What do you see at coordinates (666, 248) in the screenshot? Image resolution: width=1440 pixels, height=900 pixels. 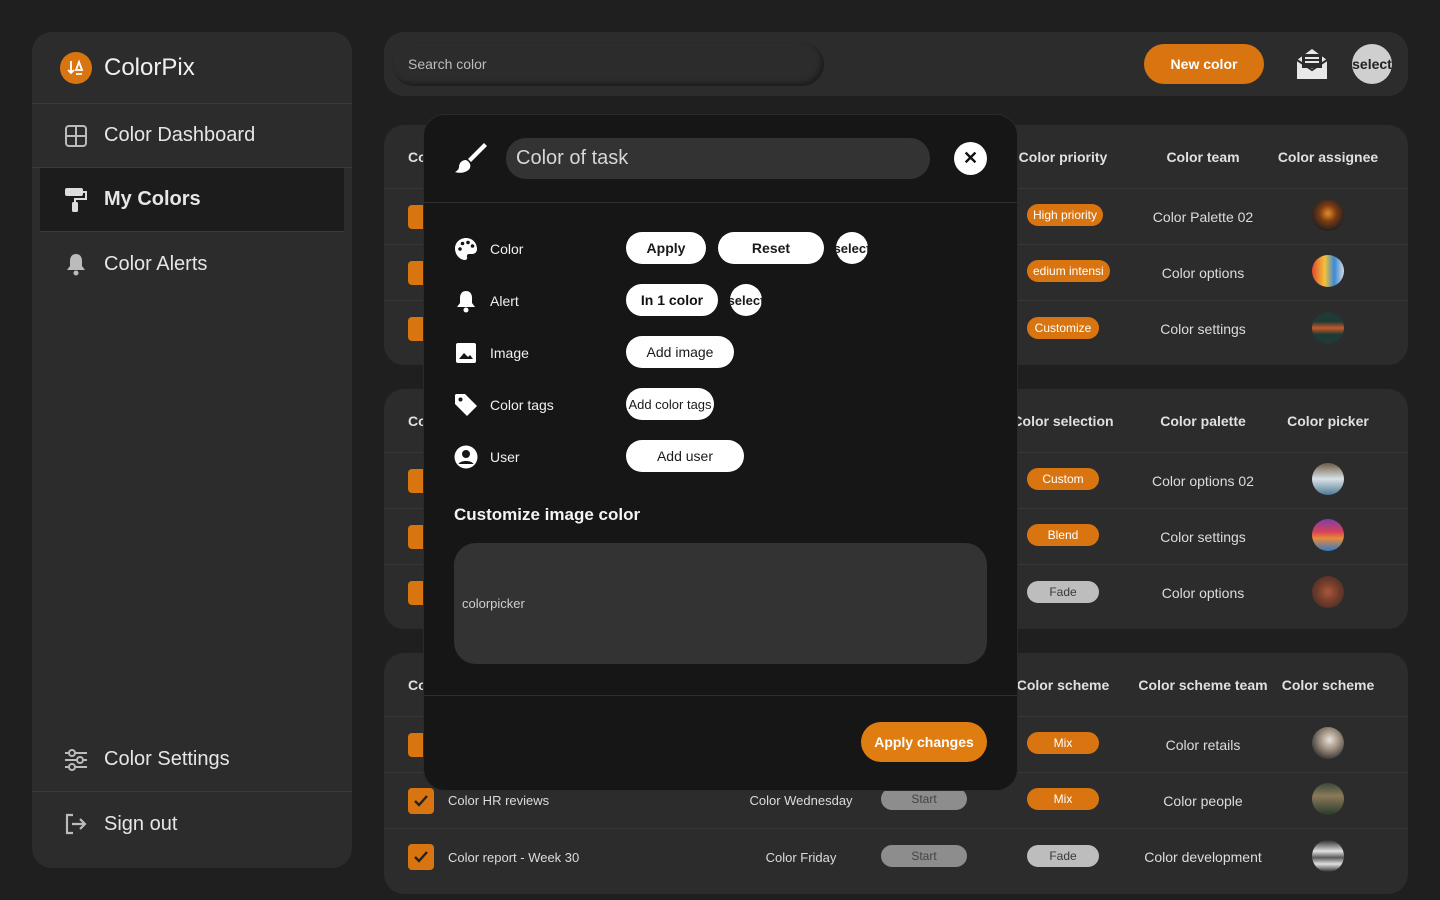 I see `apply-button: Apply` at bounding box center [666, 248].